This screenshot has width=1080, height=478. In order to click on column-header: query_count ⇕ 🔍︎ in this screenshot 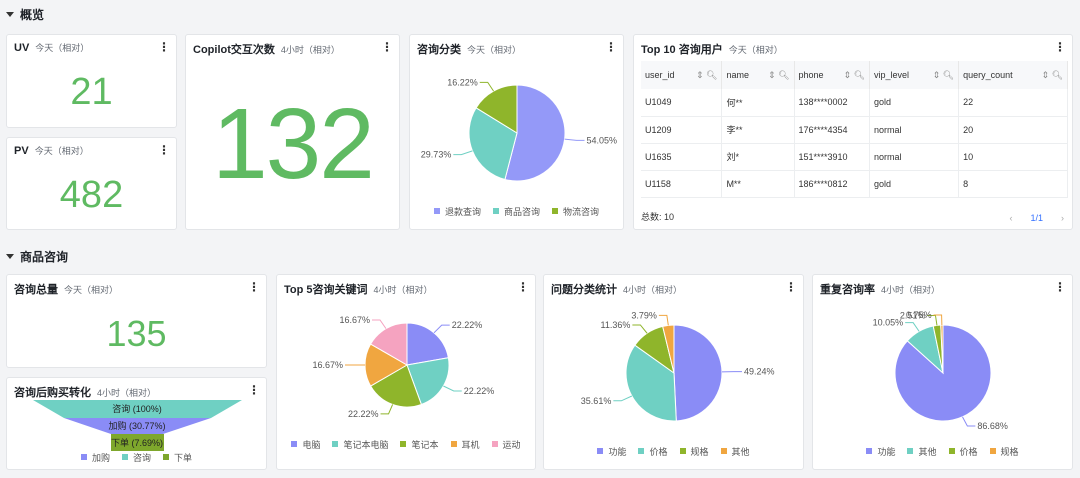, I will do `click(1013, 75)`.